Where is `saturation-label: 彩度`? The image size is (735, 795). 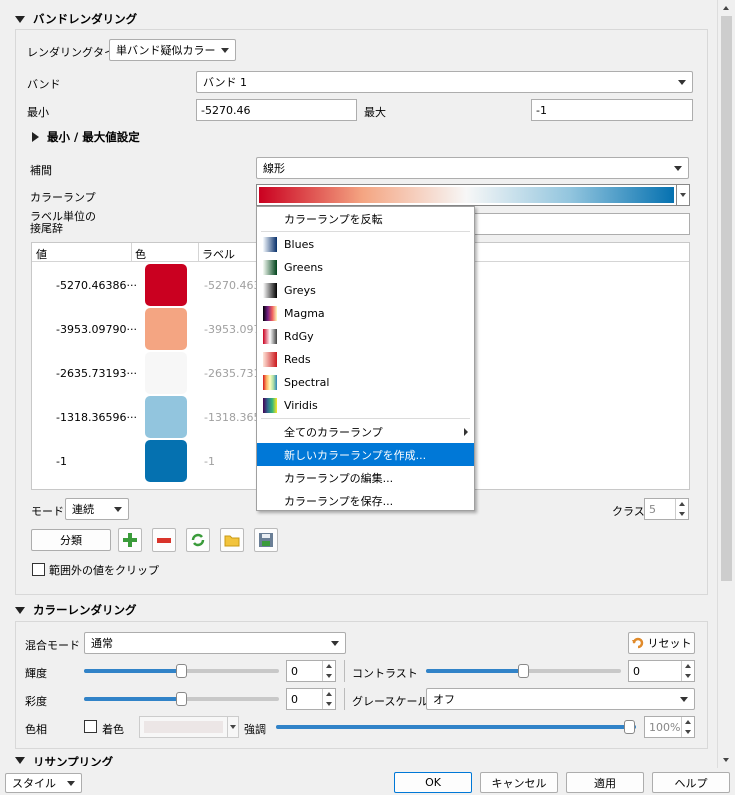
saturation-label: 彩度 is located at coordinates (36, 701).